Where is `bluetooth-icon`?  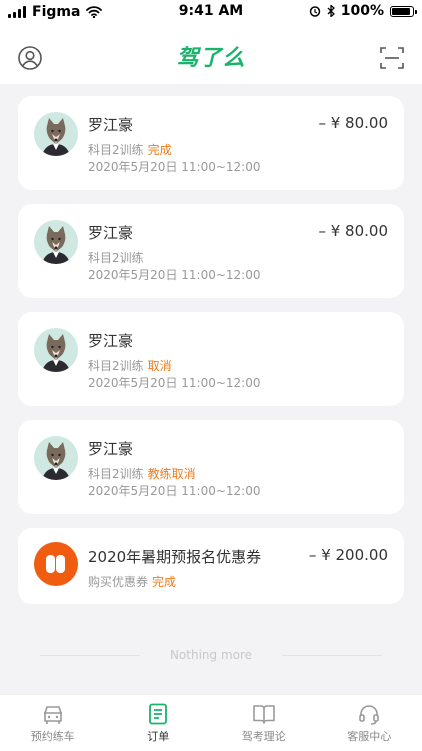 bluetooth-icon is located at coordinates (331, 11).